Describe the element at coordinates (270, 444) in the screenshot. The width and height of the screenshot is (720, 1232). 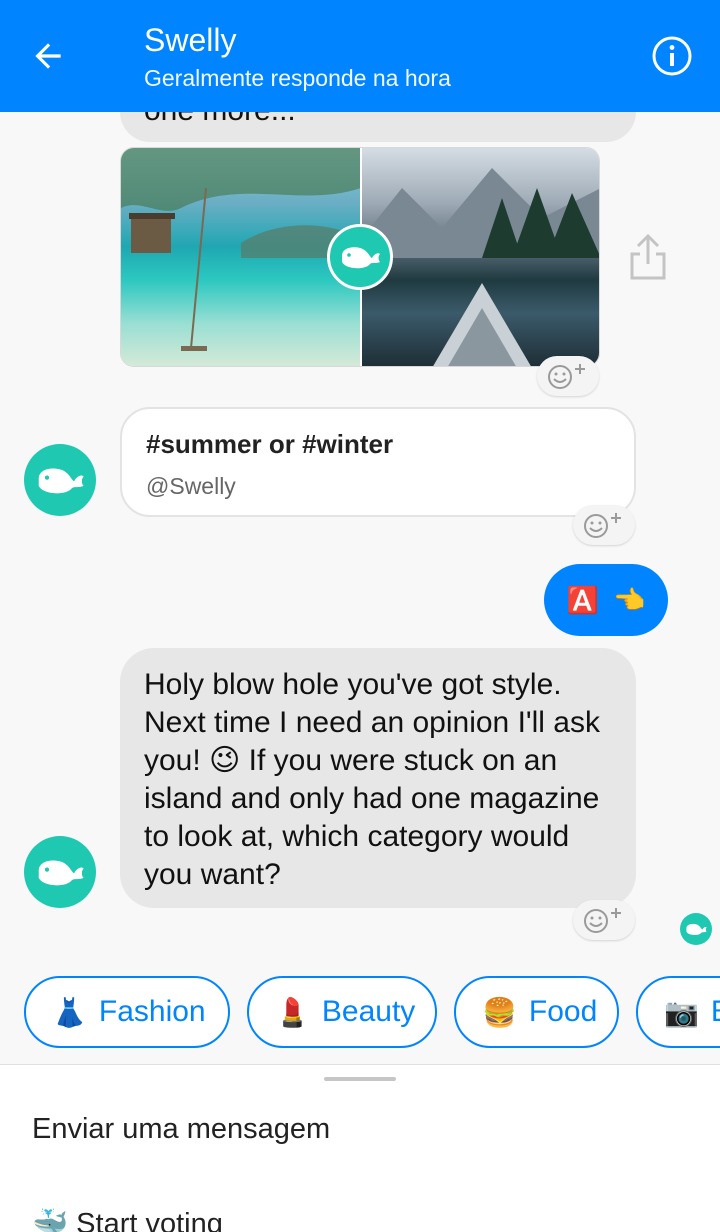
I see `caption-title: #summer or #winter` at that location.